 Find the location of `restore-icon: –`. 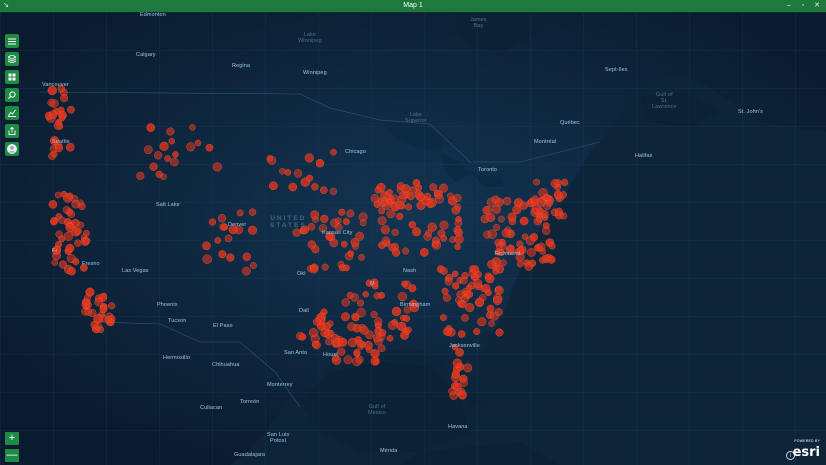

restore-icon: – is located at coordinates (789, 6).